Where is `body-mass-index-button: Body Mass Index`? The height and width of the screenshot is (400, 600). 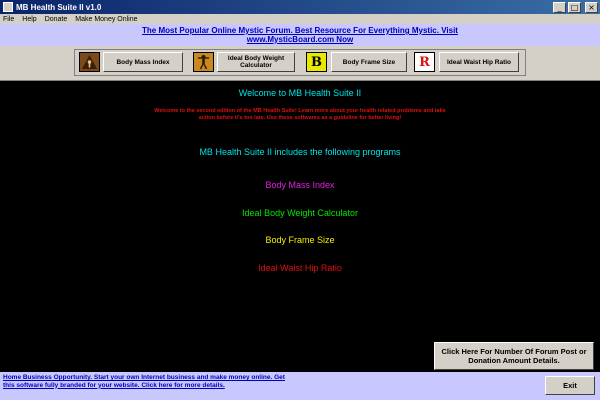
body-mass-index-button: Body Mass Index is located at coordinates (143, 62).